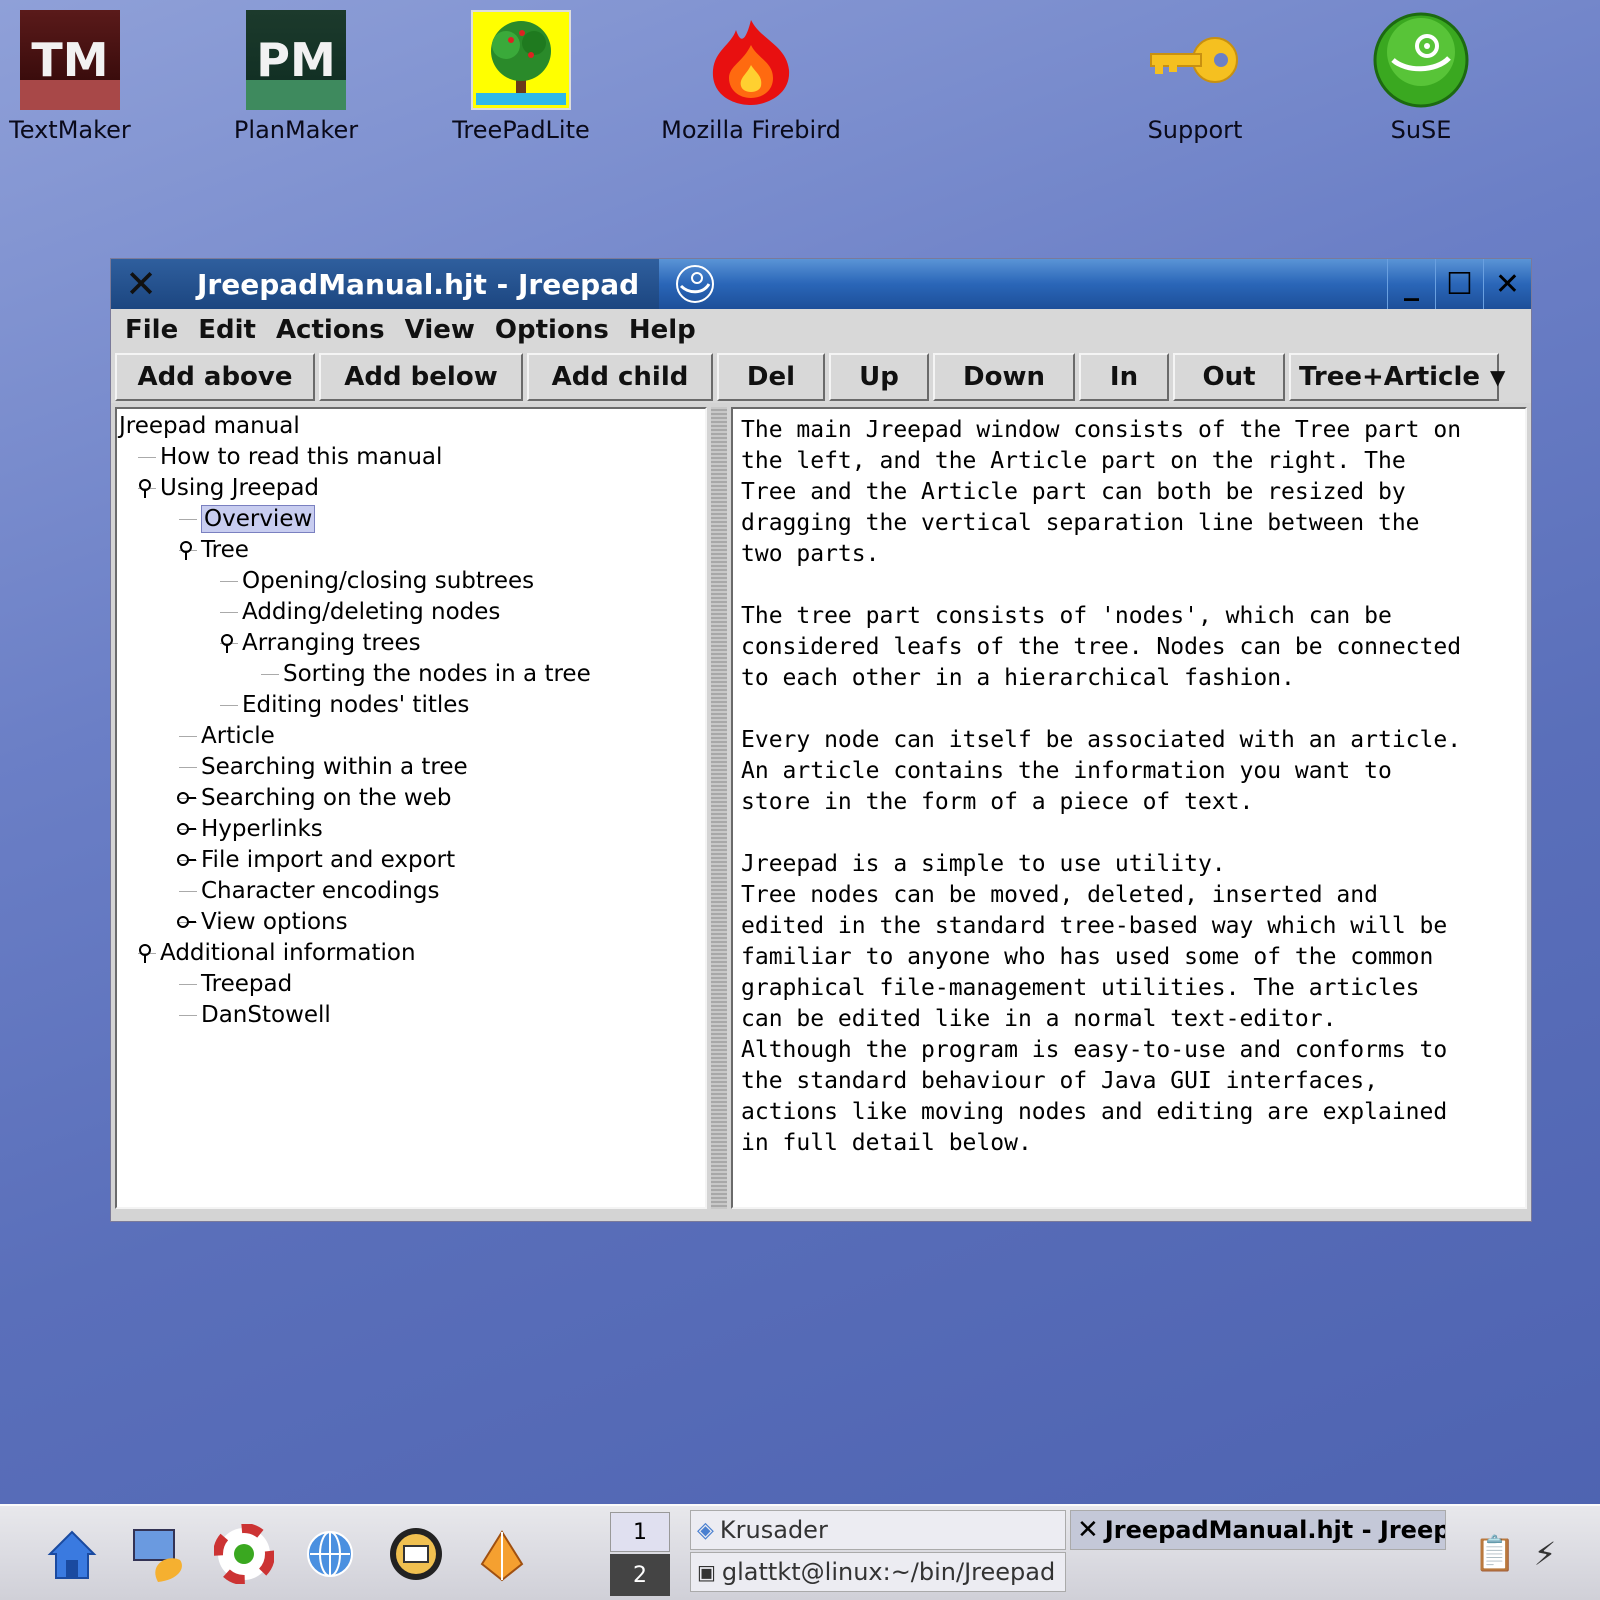 Image resolution: width=1600 pixels, height=1600 pixels. Describe the element at coordinates (1545, 1554) in the screenshot. I see `network-tray: ⚡` at that location.